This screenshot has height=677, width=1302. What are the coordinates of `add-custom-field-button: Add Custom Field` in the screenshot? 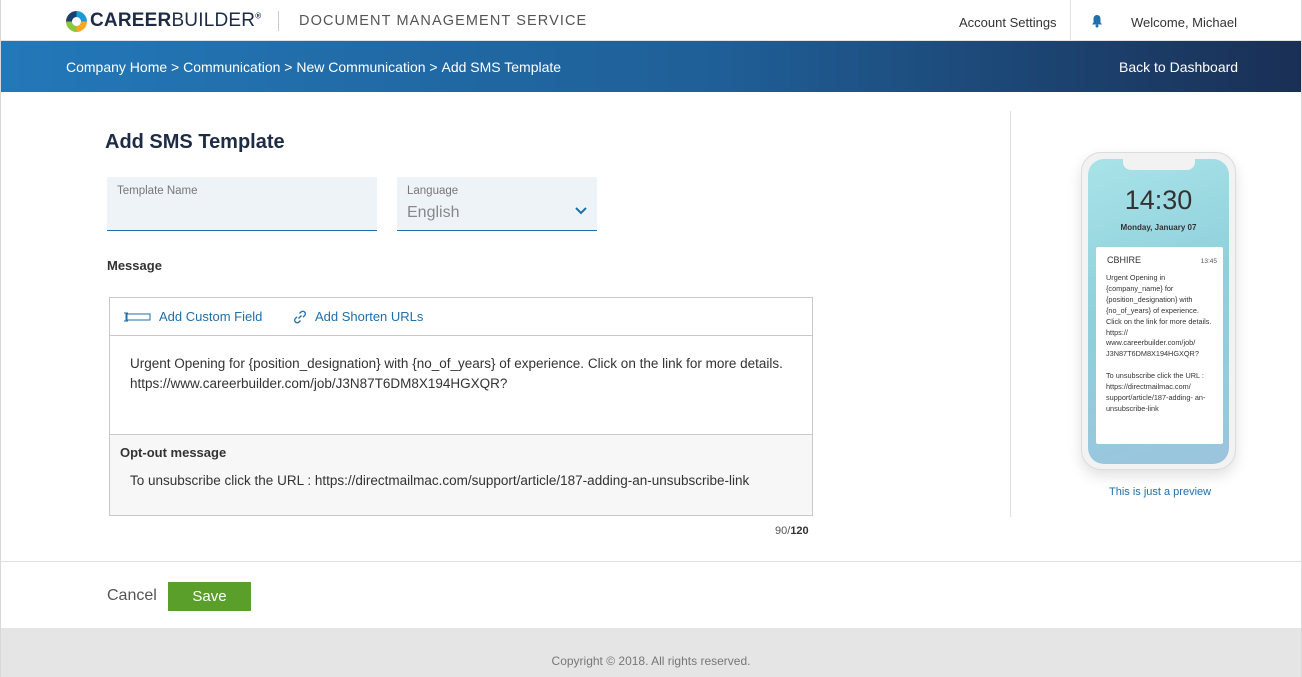 It's located at (192, 316).